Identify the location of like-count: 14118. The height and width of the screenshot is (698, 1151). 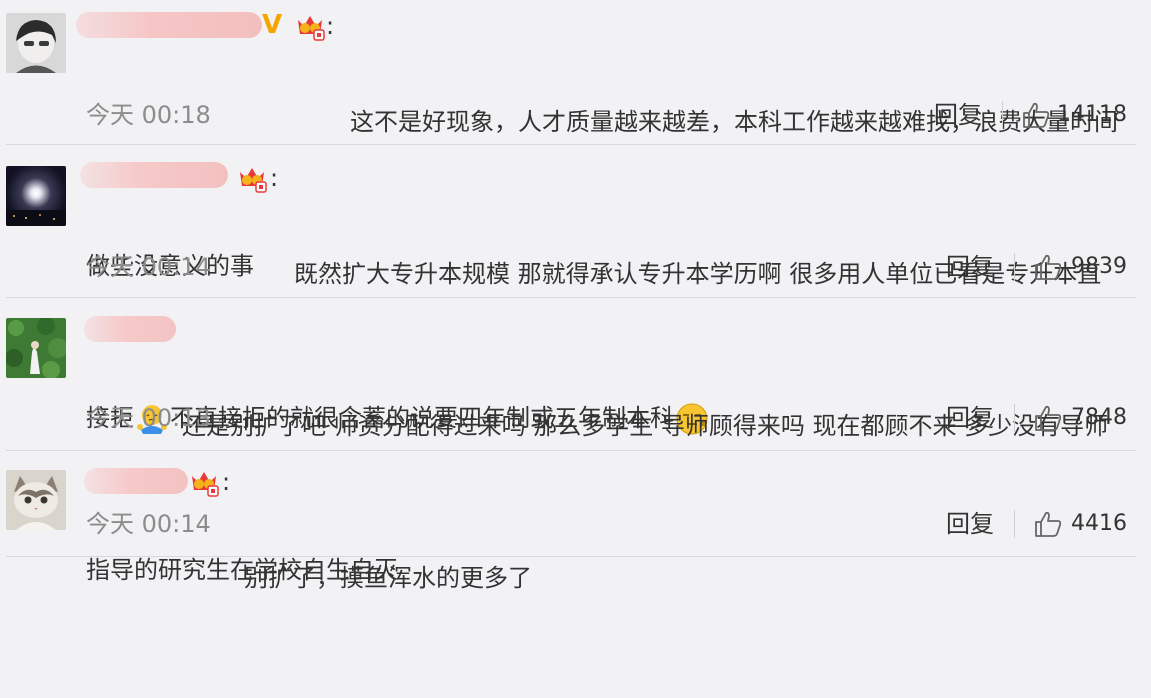
(1092, 114).